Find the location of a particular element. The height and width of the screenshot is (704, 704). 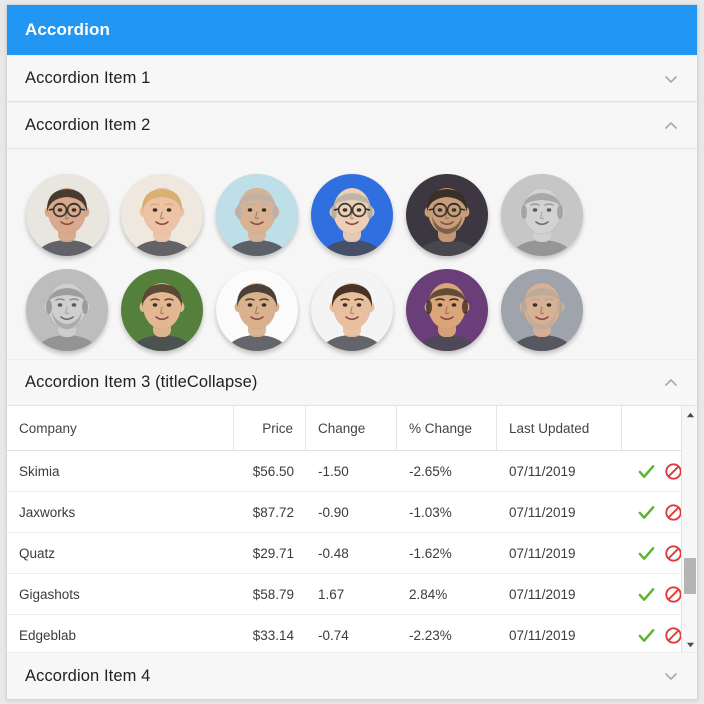

cell-company: Gigashots is located at coordinates (49, 594).